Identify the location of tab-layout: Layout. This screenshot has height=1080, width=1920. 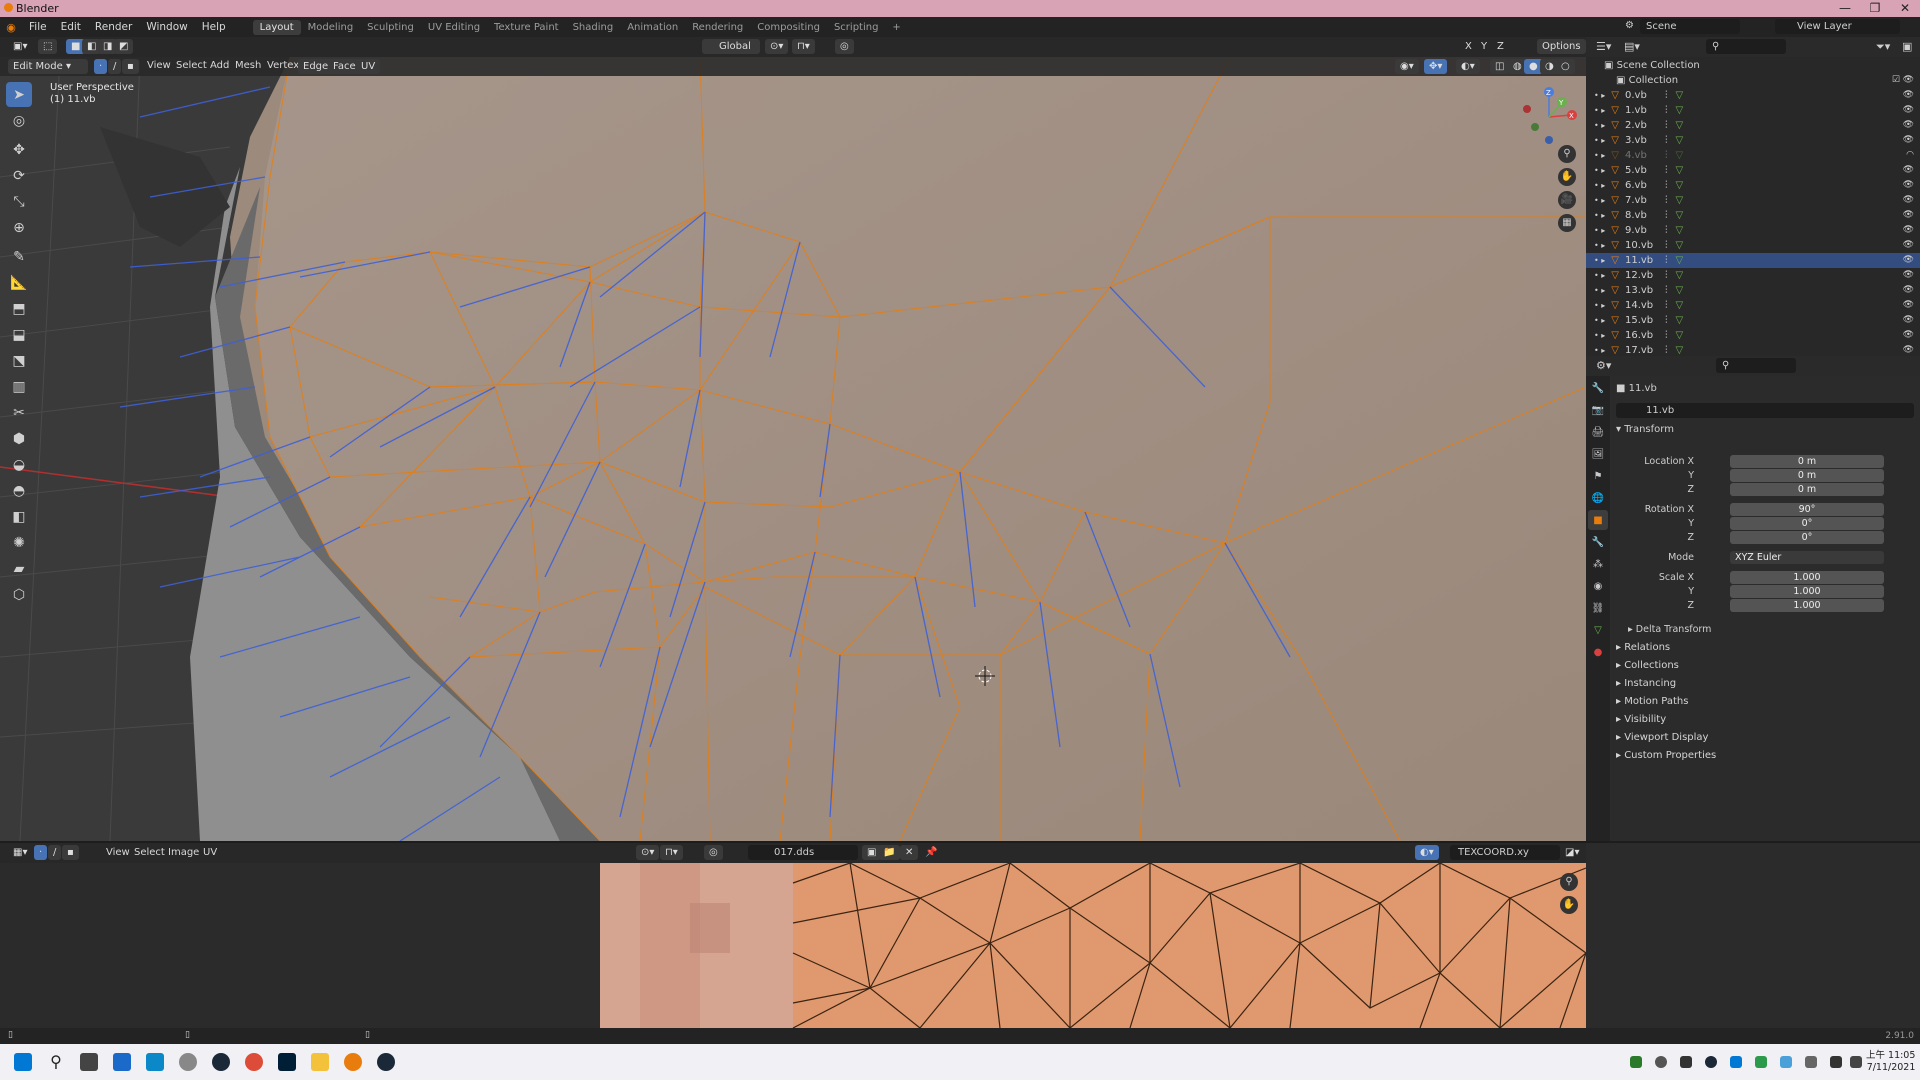
(276, 27).